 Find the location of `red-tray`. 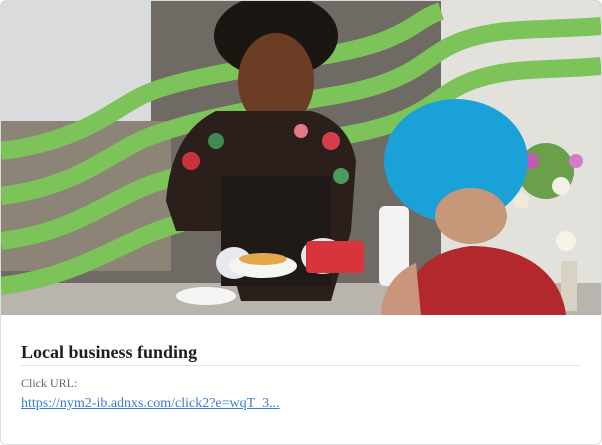

red-tray is located at coordinates (335, 257).